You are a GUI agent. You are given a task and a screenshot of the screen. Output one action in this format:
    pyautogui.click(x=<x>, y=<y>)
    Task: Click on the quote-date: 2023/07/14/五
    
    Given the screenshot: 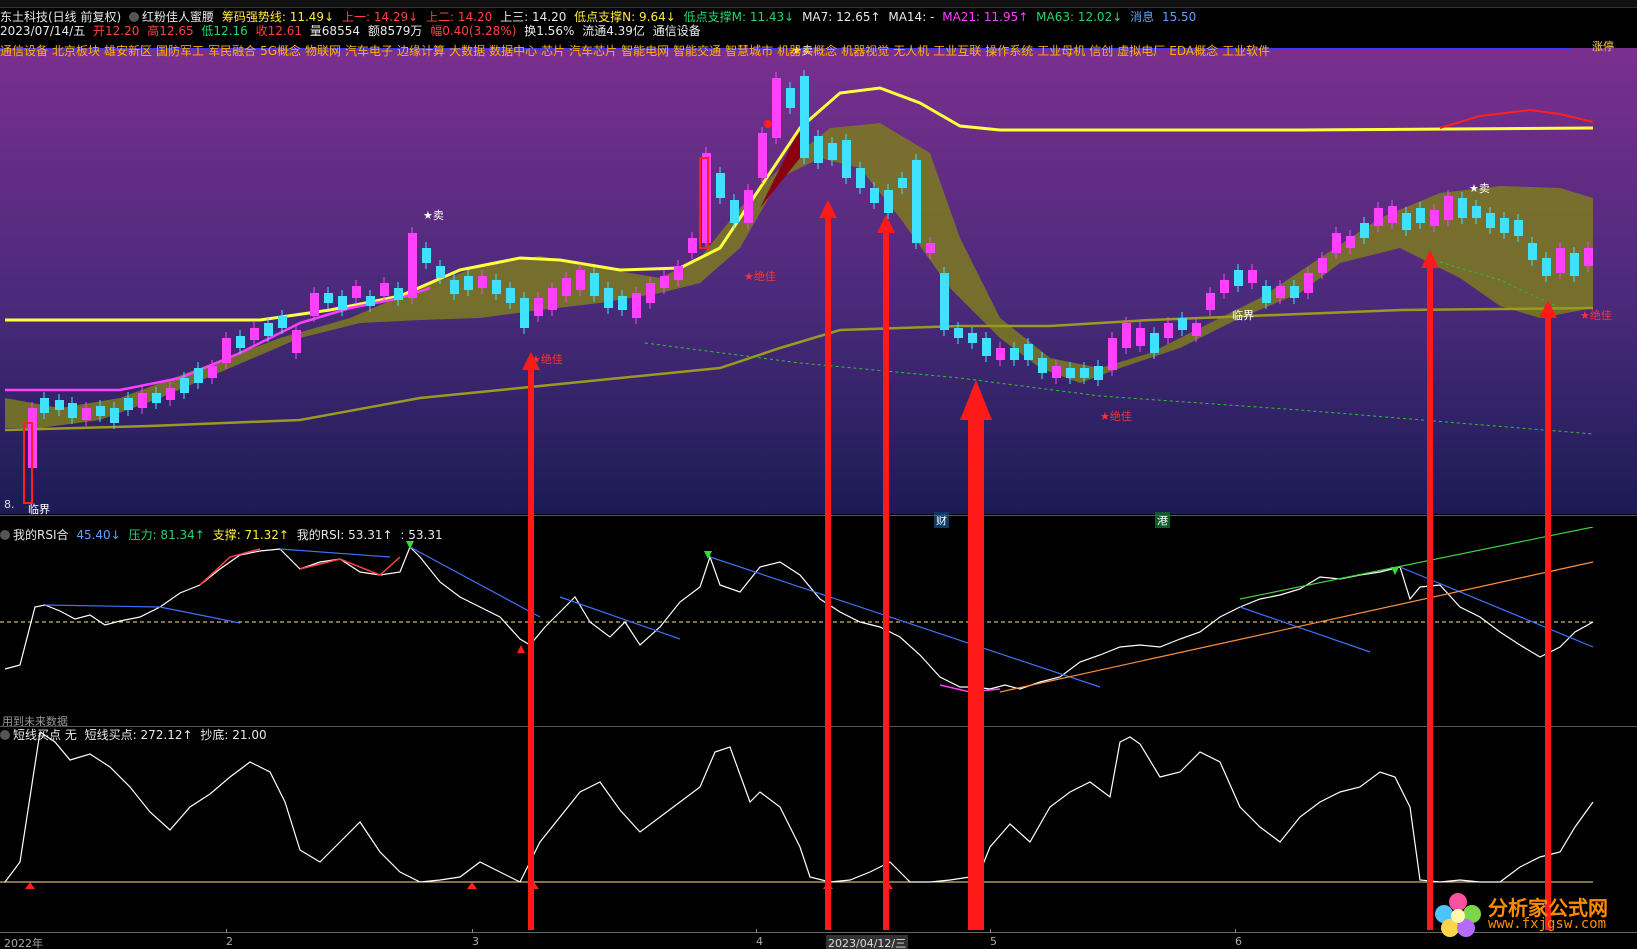 What is the action you would take?
    pyautogui.click(x=43, y=31)
    